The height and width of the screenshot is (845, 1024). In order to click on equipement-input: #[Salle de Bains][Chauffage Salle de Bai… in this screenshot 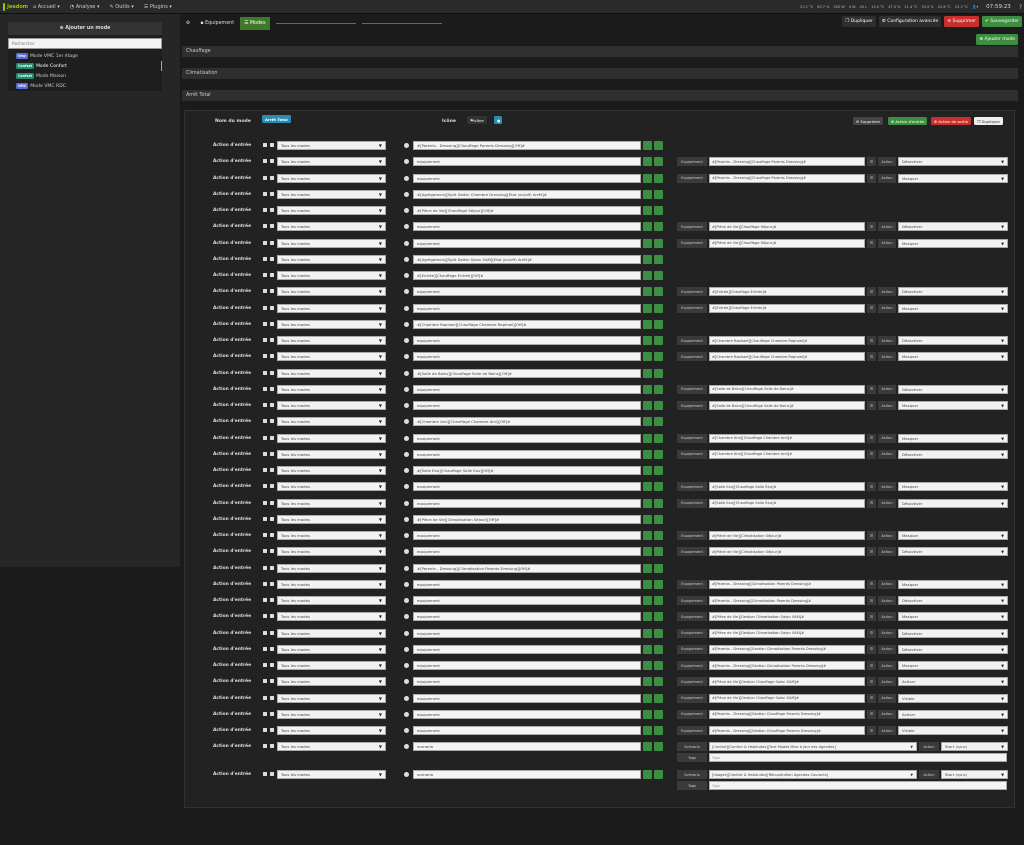, I will do `click(787, 389)`.